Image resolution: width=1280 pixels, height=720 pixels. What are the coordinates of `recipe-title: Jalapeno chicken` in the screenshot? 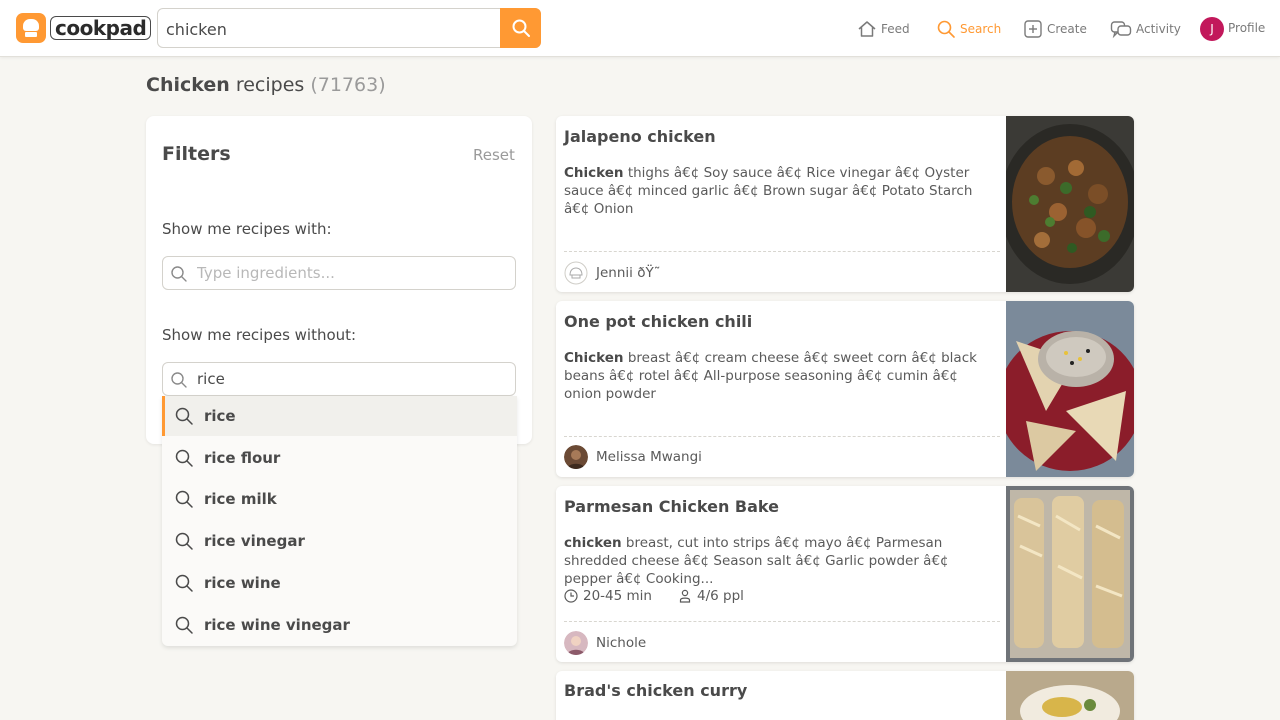 It's located at (640, 136).